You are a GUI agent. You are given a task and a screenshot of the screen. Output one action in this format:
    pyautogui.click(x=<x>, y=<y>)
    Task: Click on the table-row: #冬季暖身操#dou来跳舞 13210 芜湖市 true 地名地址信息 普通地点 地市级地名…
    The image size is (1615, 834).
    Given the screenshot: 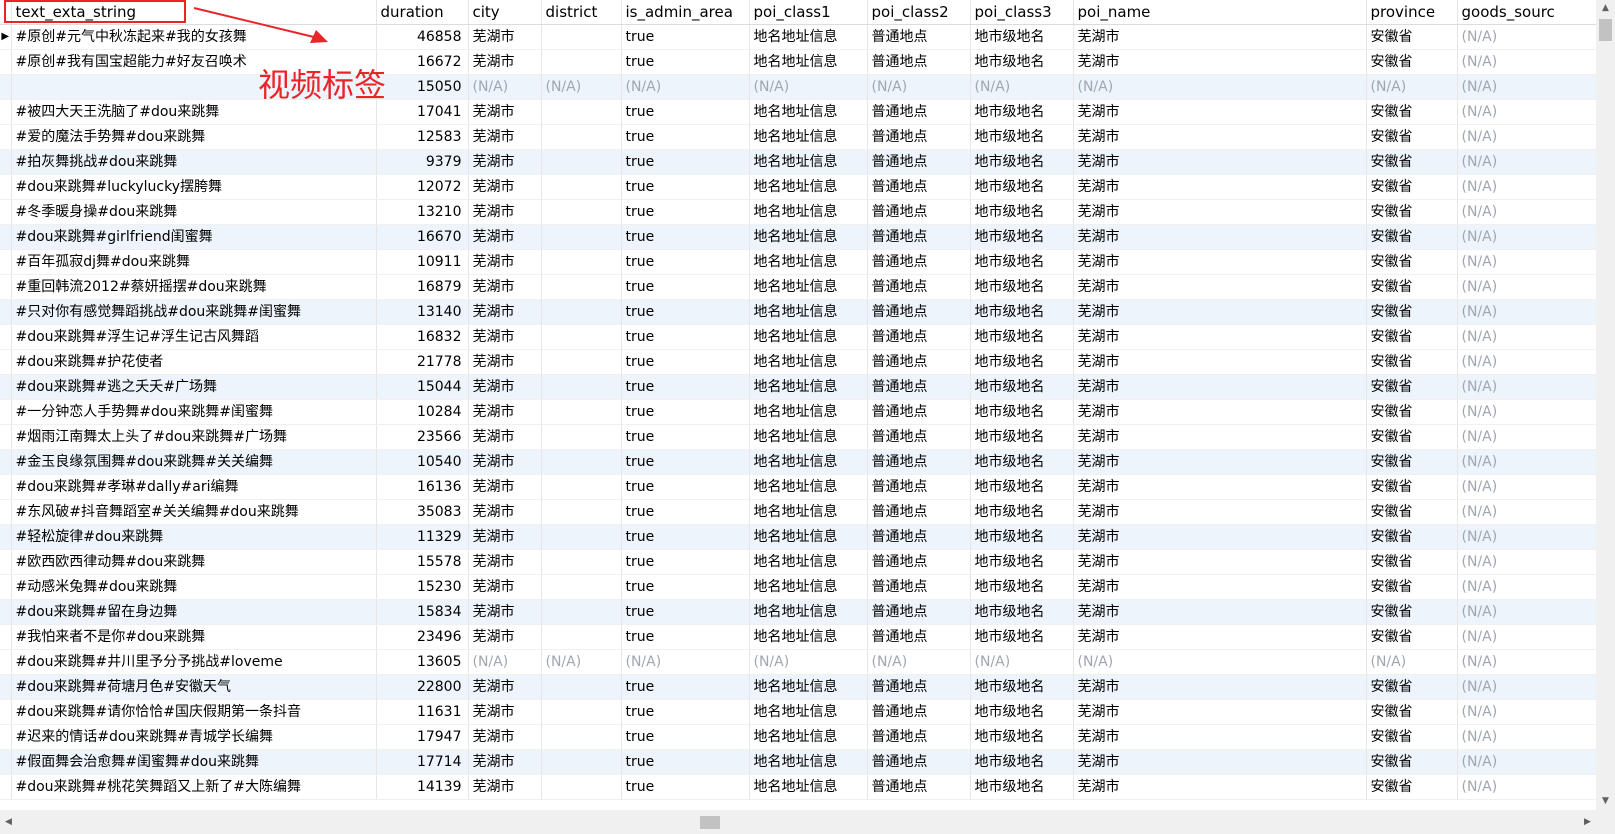 What is the action you would take?
    pyautogui.click(x=798, y=212)
    